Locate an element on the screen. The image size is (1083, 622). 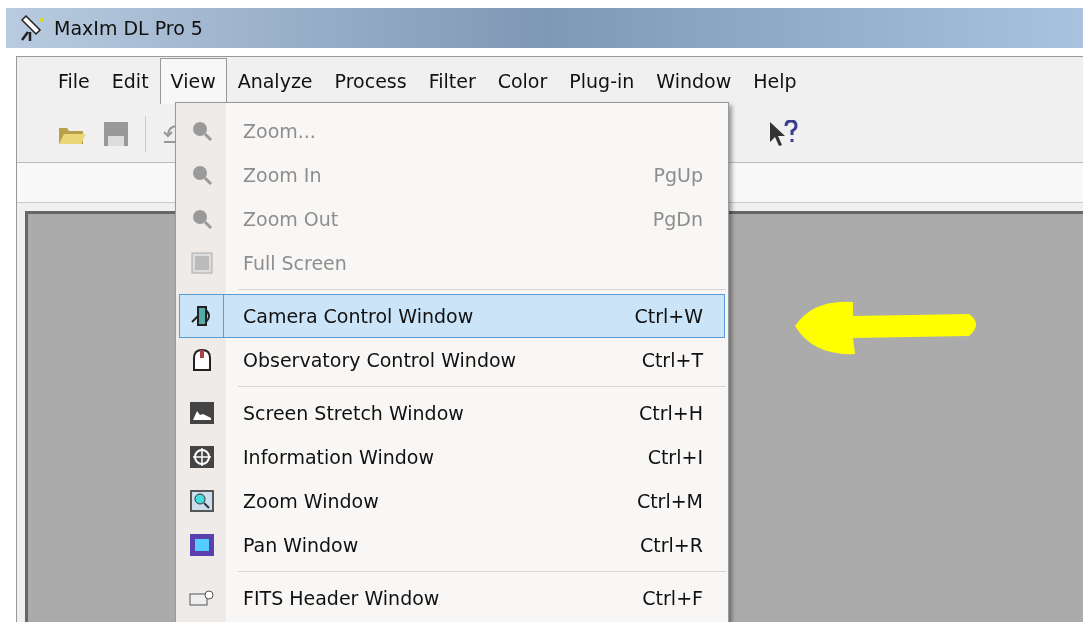
grid-icon is located at coordinates (202, 263).